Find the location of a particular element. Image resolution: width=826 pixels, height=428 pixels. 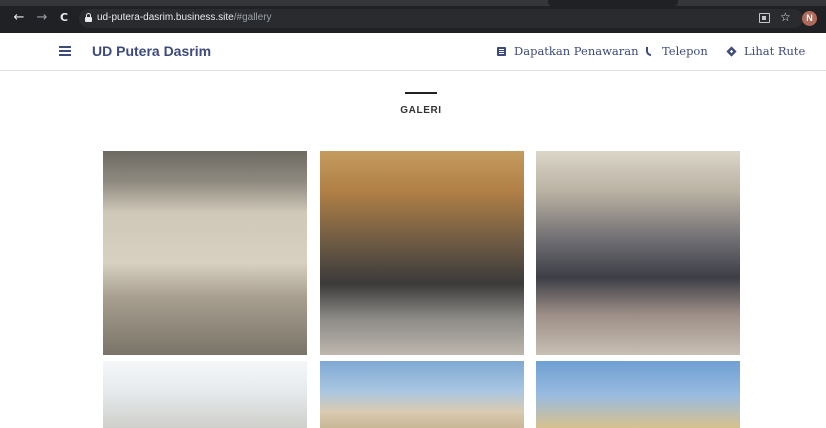

active-tab is located at coordinates (613, 3).